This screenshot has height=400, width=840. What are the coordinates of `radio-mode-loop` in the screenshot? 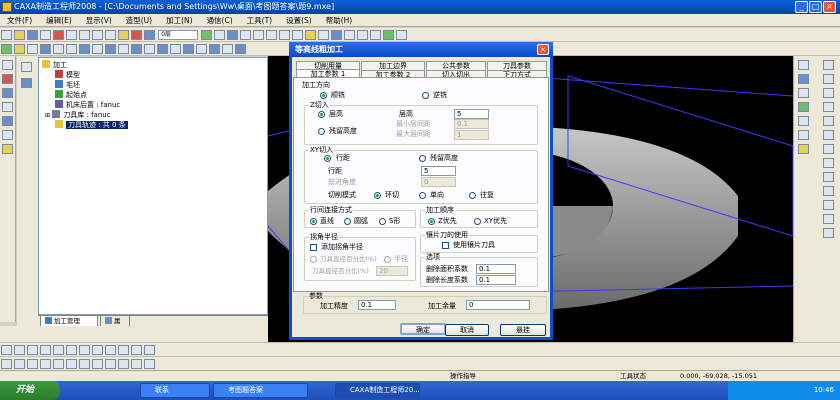 It's located at (377, 195).